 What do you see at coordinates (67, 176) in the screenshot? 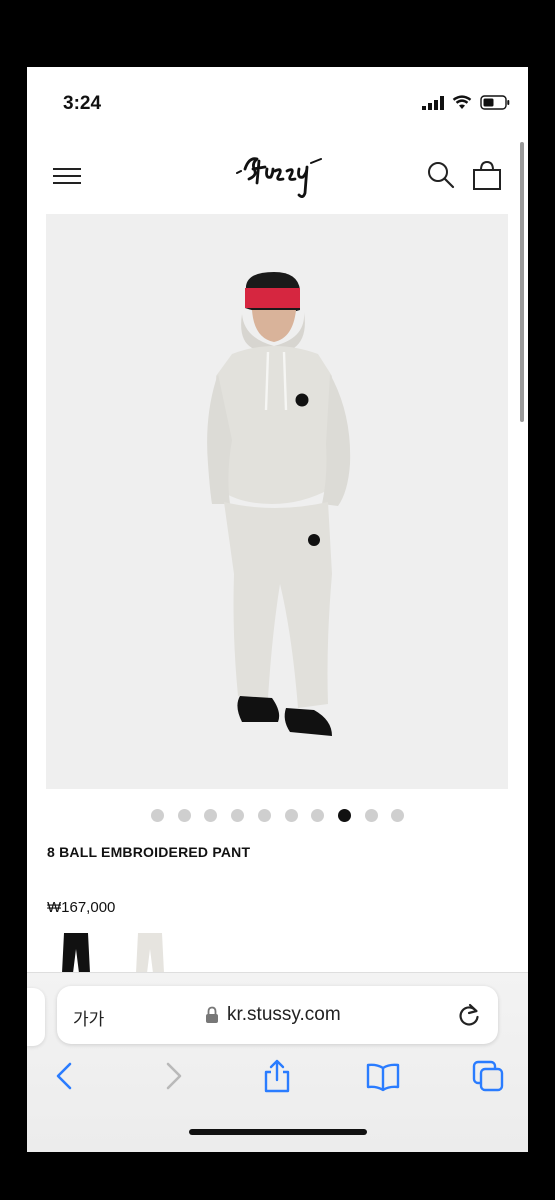
I see `hamburger-menu-icon` at bounding box center [67, 176].